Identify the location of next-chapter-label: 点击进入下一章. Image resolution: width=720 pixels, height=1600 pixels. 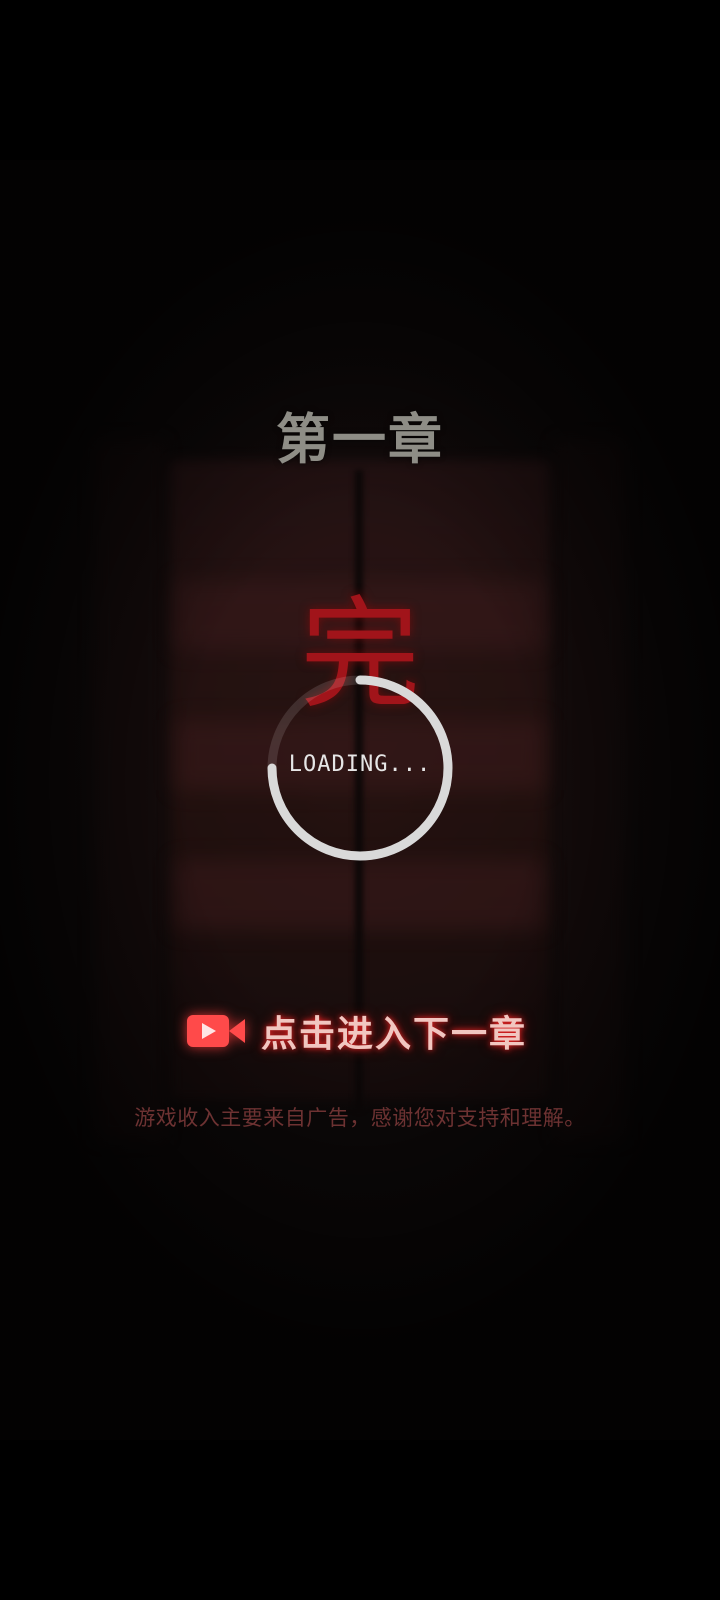
(394, 1034).